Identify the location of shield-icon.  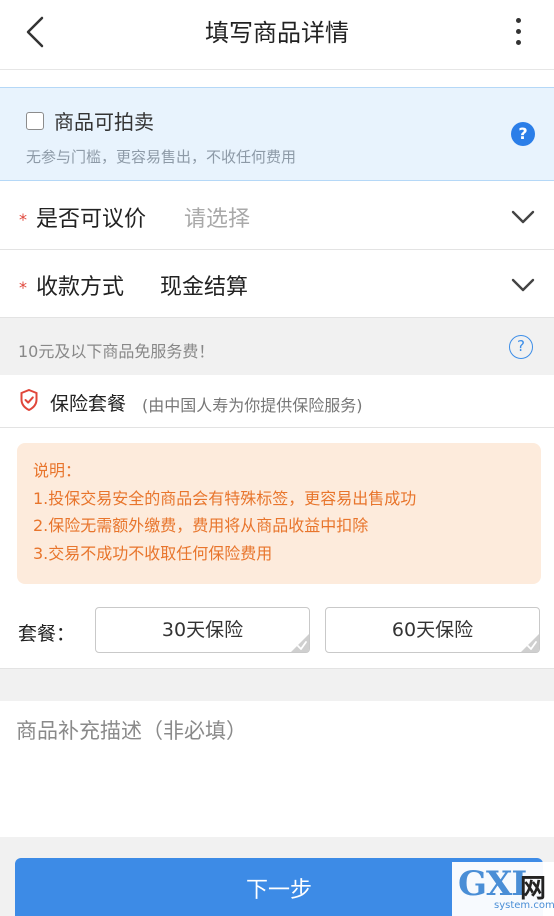
(29, 400).